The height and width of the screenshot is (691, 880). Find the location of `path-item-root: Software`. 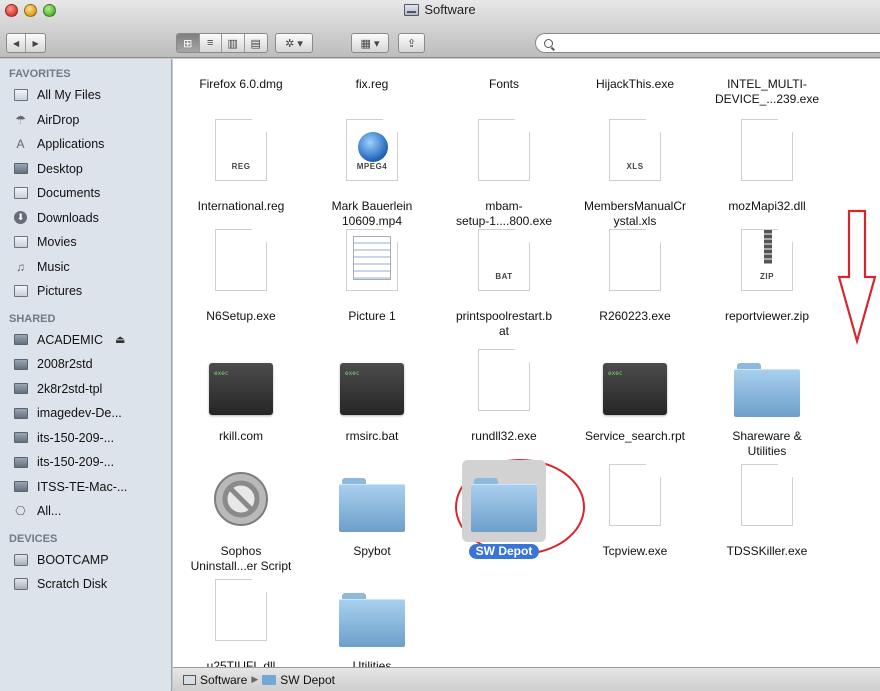

path-item-root: Software is located at coordinates (223, 680).